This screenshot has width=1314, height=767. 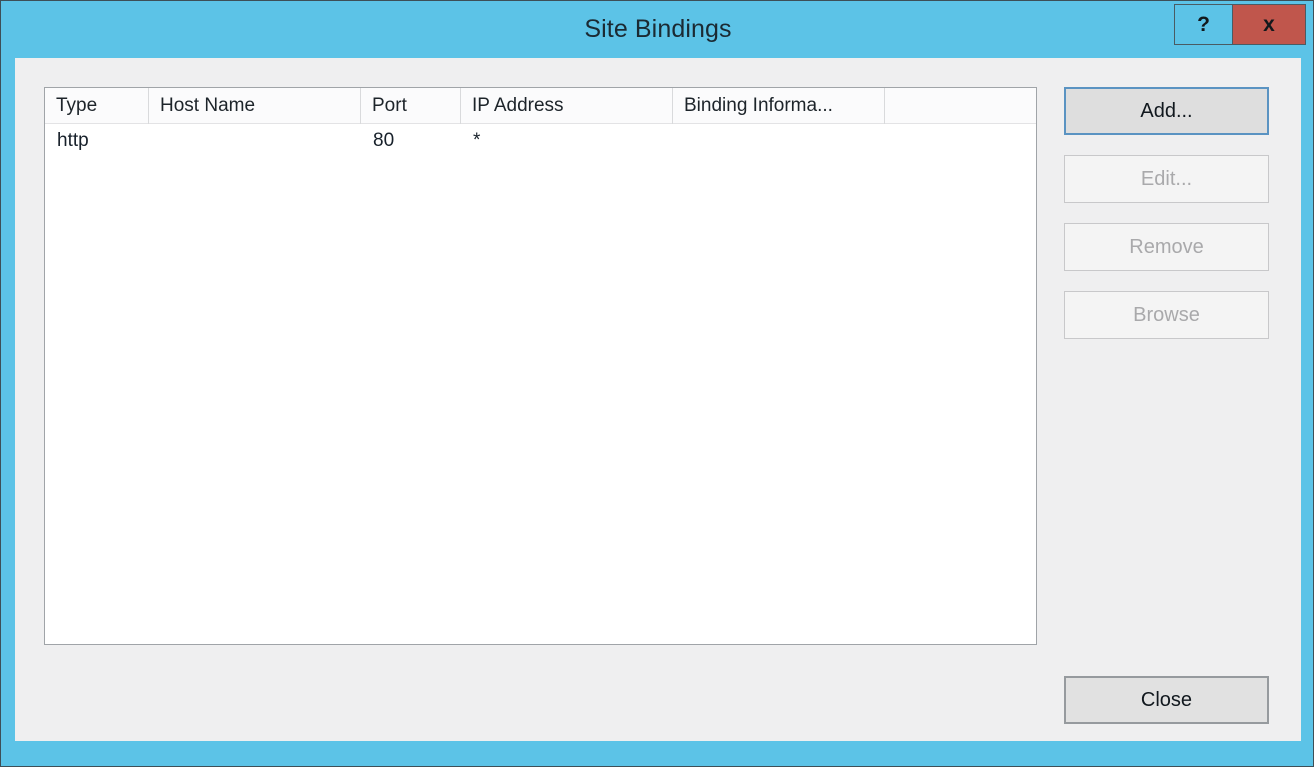 What do you see at coordinates (1166, 247) in the screenshot?
I see `remove-button: Remove` at bounding box center [1166, 247].